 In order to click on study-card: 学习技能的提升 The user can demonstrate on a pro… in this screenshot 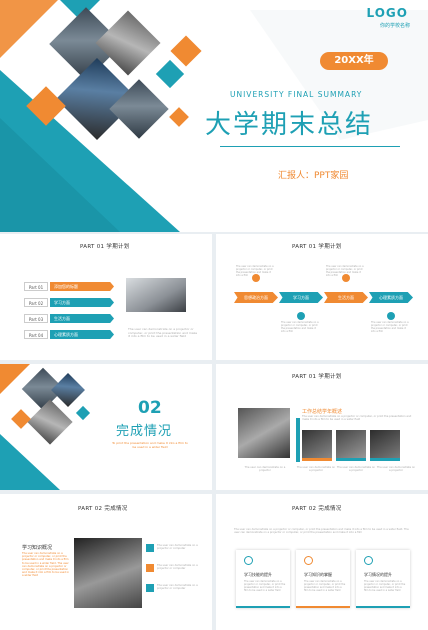, I will do `click(263, 579)`.